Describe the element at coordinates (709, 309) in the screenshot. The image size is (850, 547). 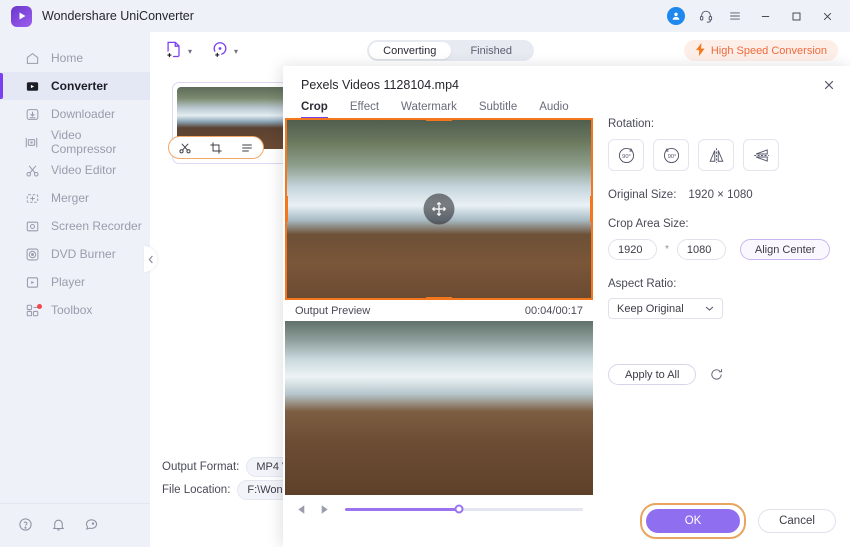
I see `chevron-down-icon` at that location.